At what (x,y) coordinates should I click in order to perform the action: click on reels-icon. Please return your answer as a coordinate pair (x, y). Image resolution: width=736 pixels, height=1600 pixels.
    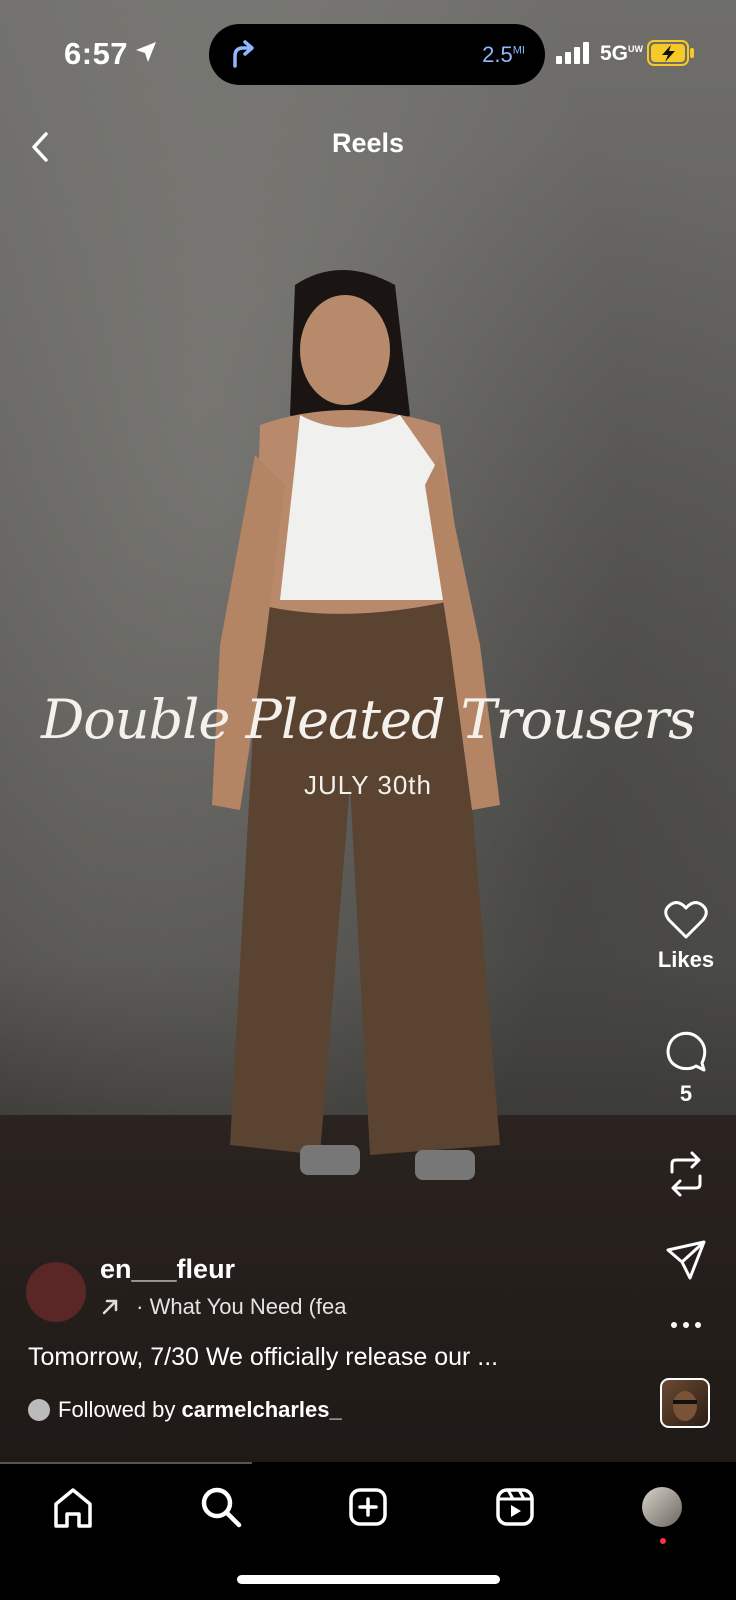
    Looking at the image, I should click on (515, 1507).